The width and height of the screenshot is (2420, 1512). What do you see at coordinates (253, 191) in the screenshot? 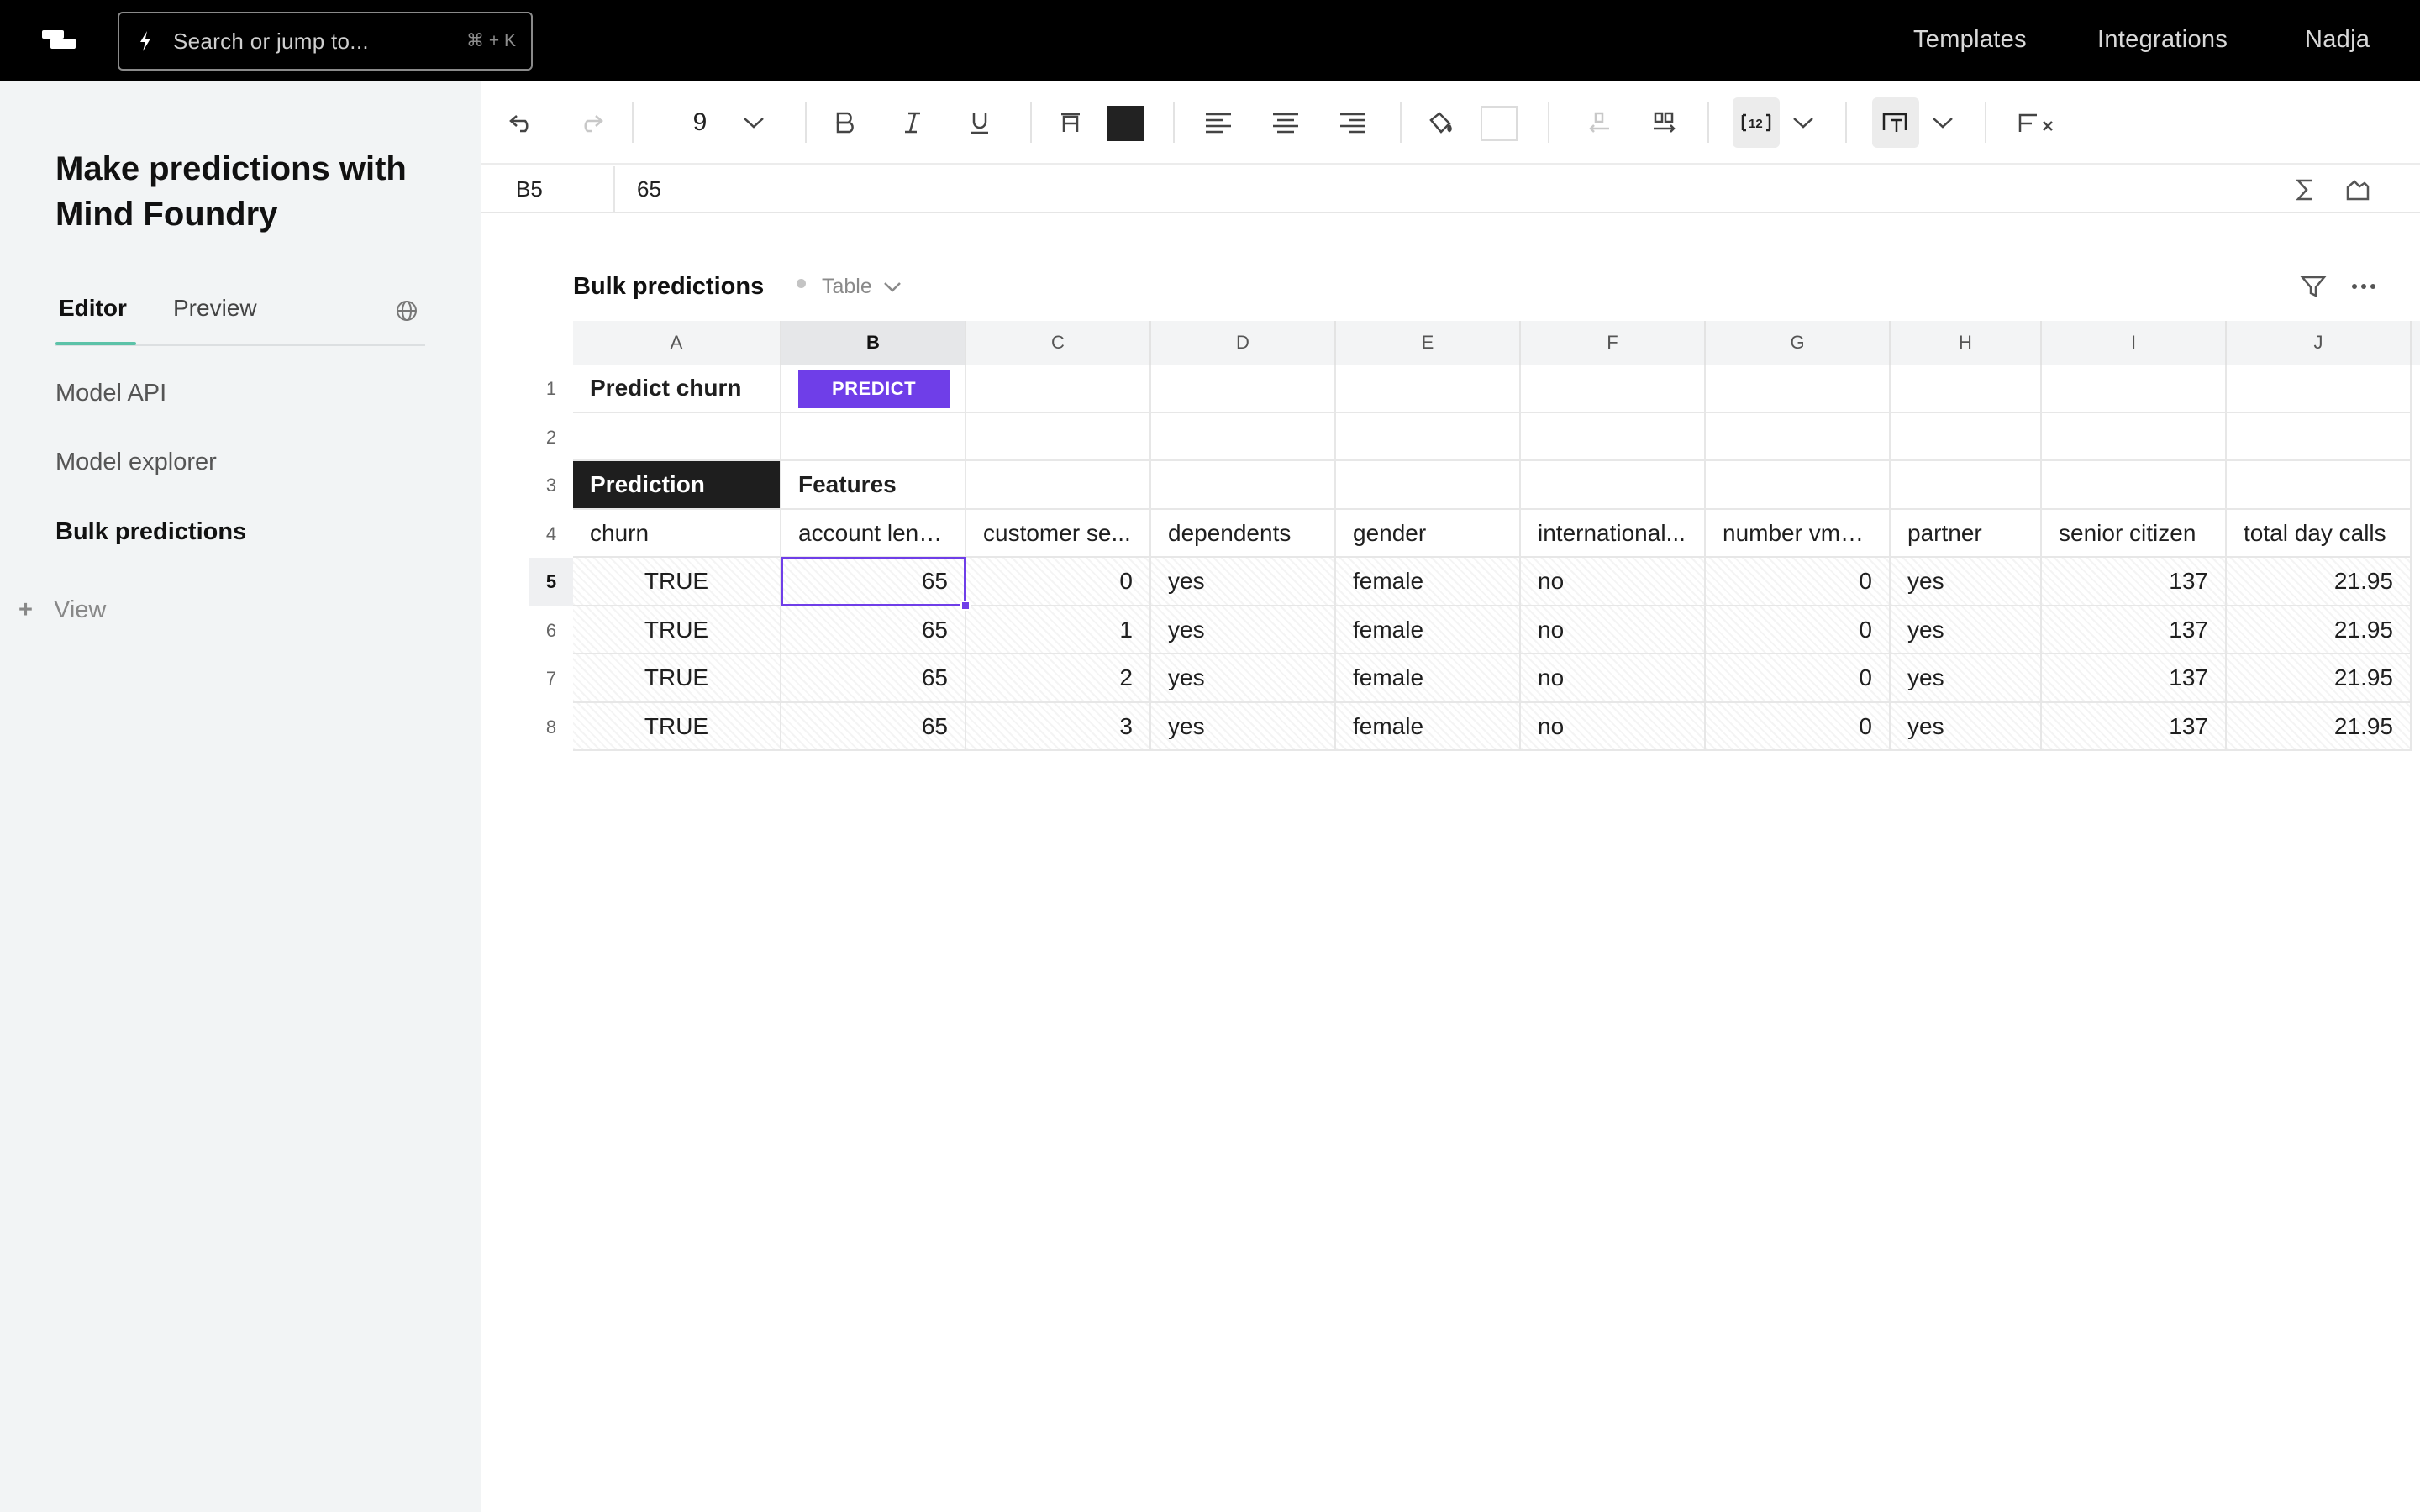
I see `doc-title: Make predictions with Mind Foundry` at bounding box center [253, 191].